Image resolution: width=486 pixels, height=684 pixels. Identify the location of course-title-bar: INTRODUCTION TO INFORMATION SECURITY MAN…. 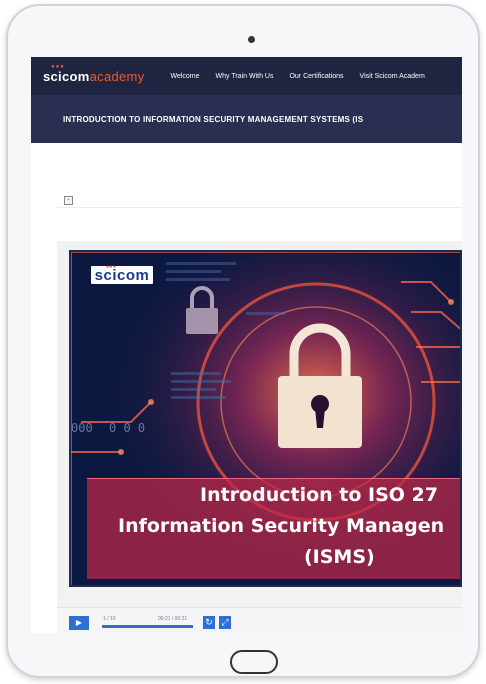
(246, 119).